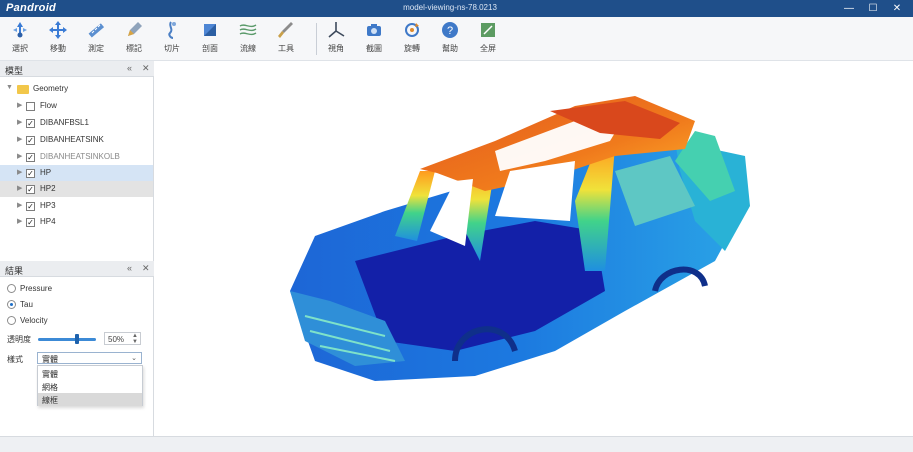  Describe the element at coordinates (89, 358) in the screenshot. I see `style-select: 實體 ⌄` at that location.